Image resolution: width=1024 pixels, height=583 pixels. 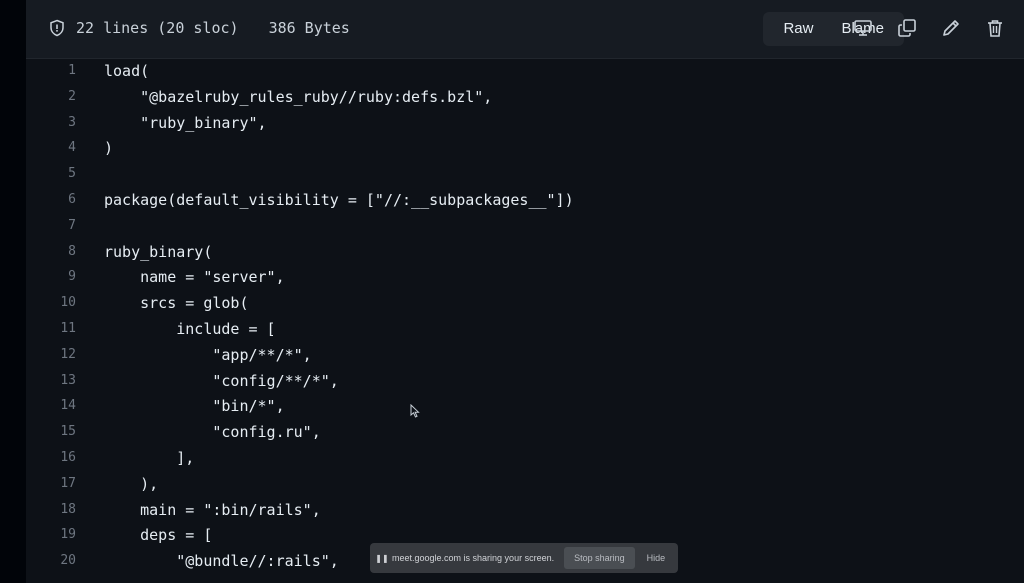 I want to click on trash-icon, so click(x=995, y=28).